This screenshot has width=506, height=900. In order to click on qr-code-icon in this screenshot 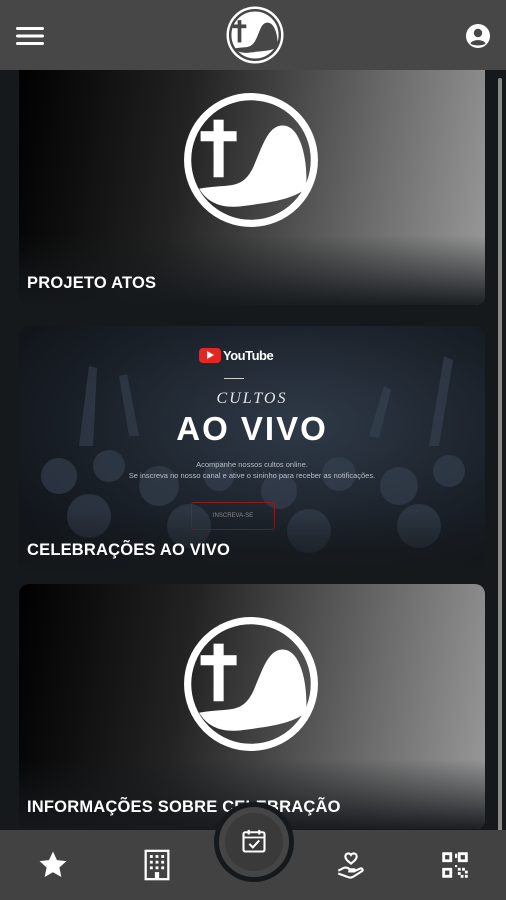, I will do `click(455, 865)`.